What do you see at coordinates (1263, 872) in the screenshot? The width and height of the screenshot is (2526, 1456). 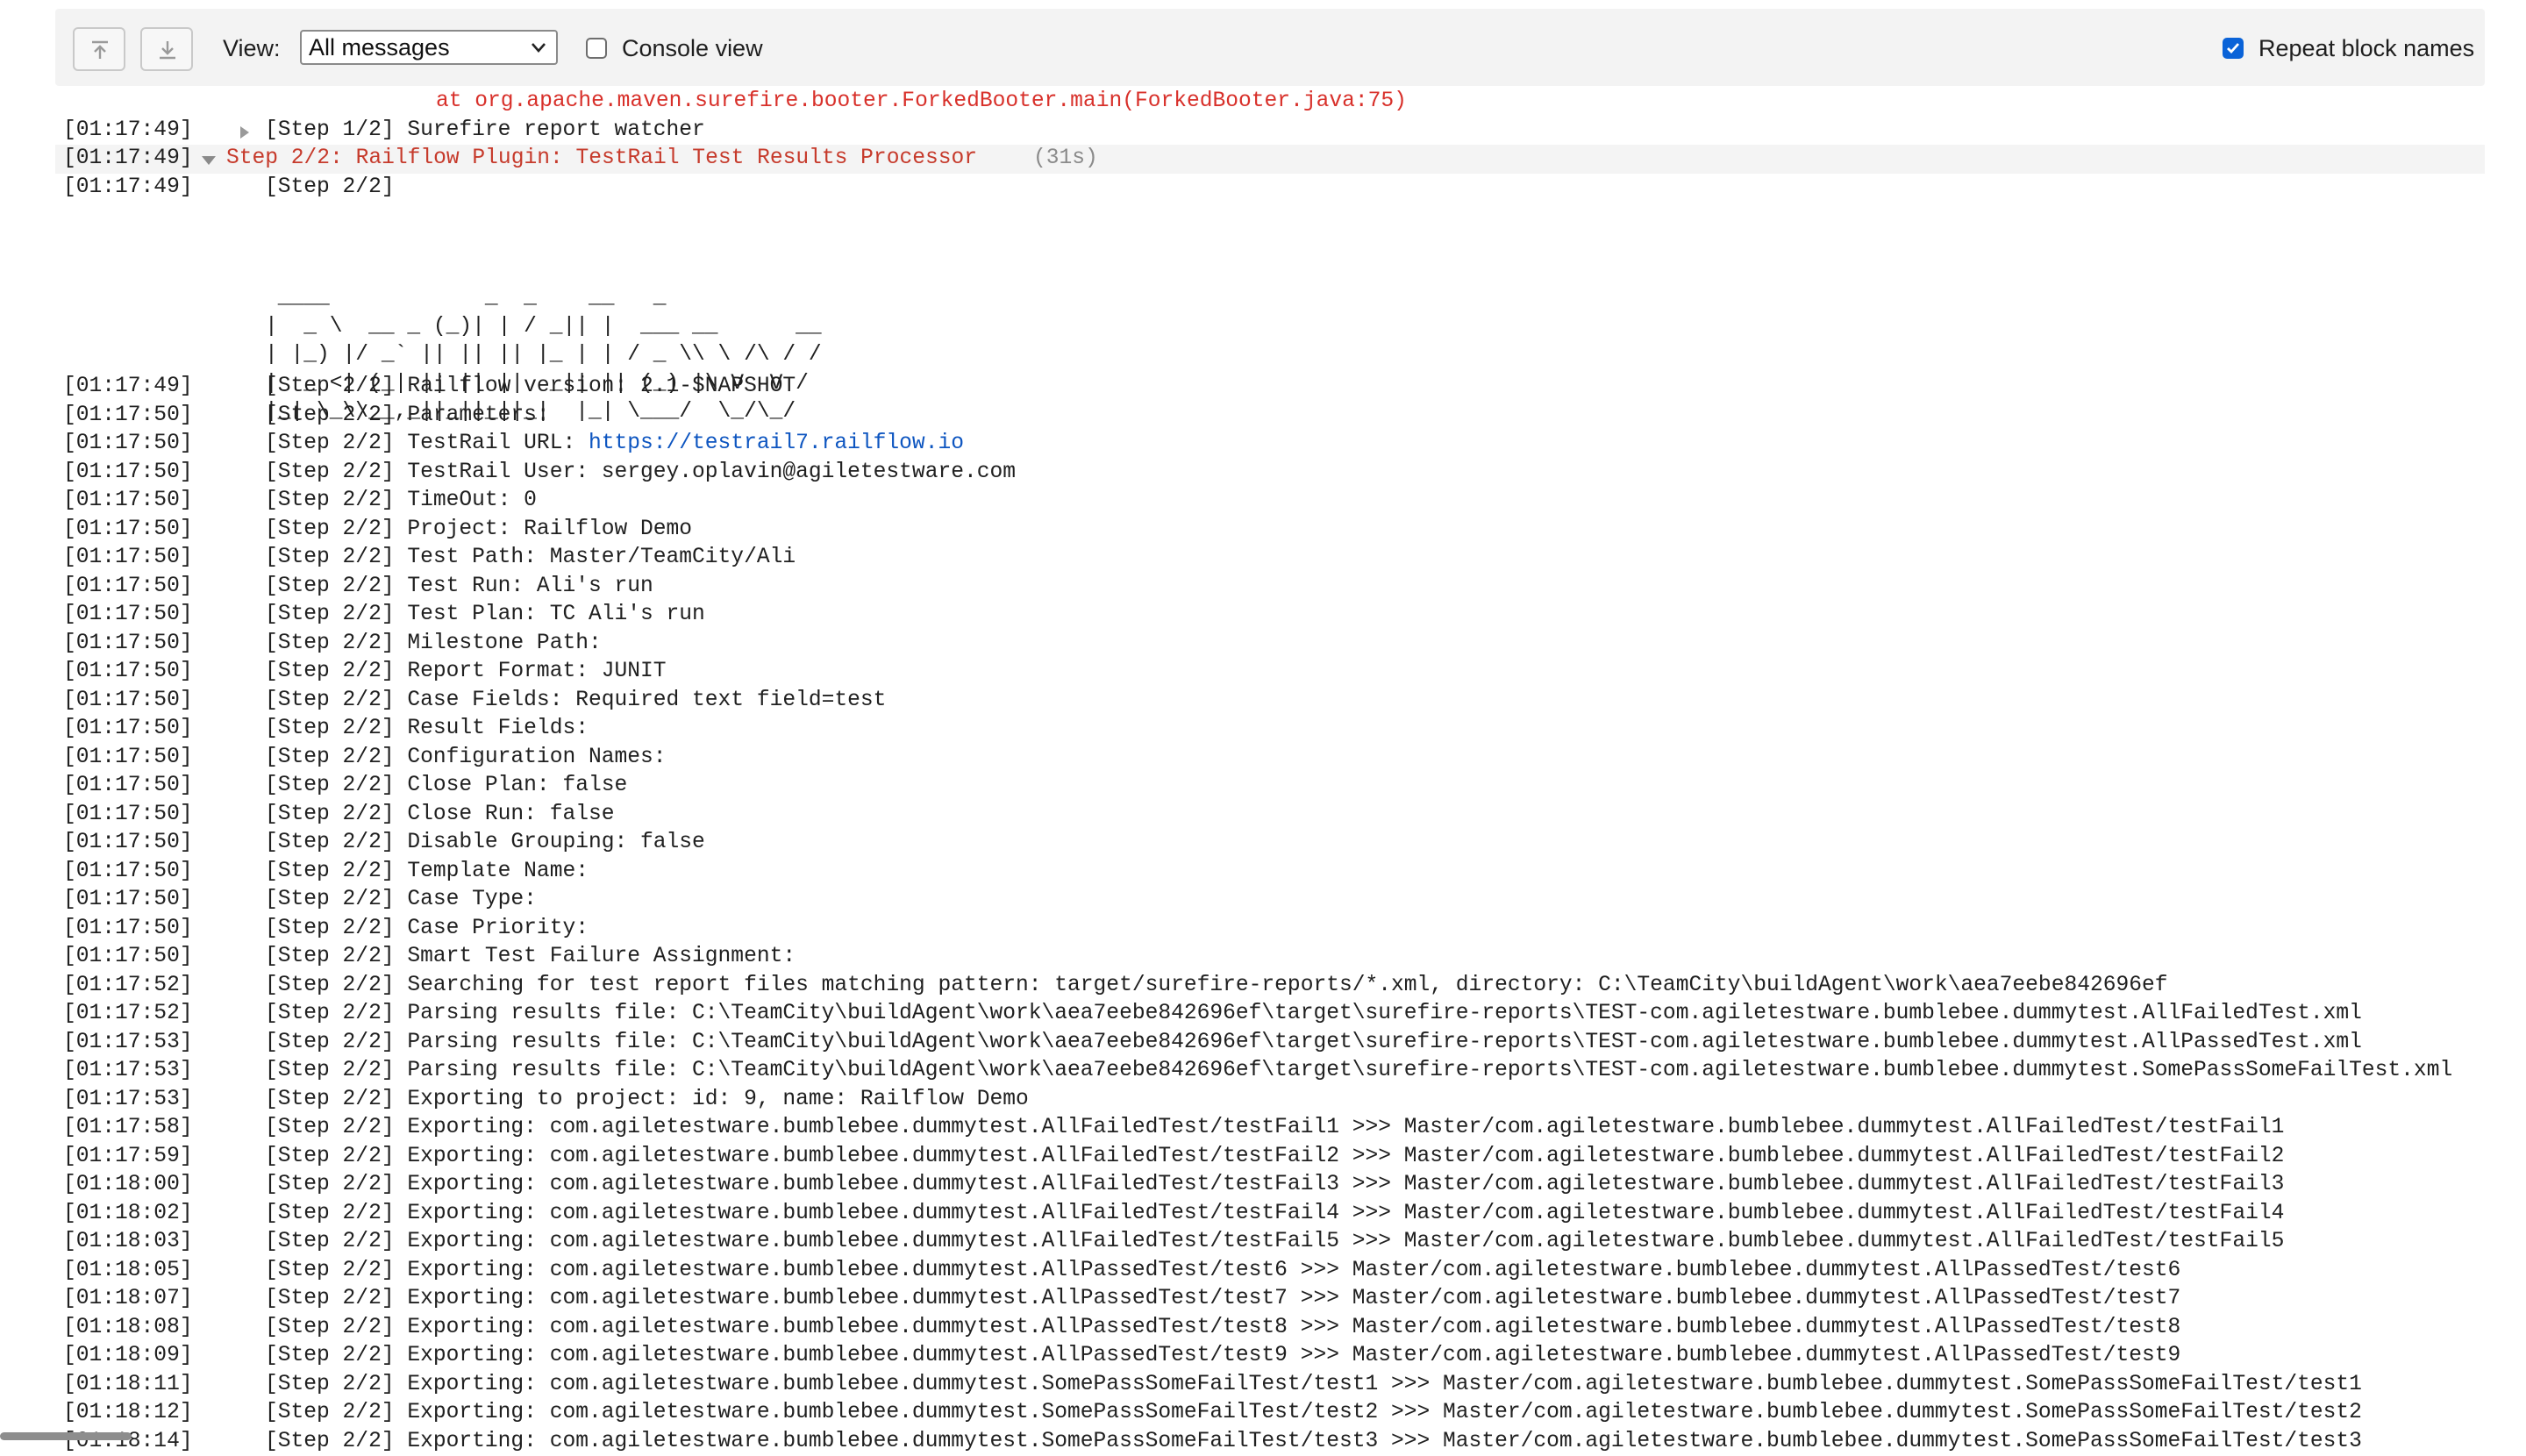 I see `log-line: [01:17:50][Step 2/2] Template Name:` at bounding box center [1263, 872].